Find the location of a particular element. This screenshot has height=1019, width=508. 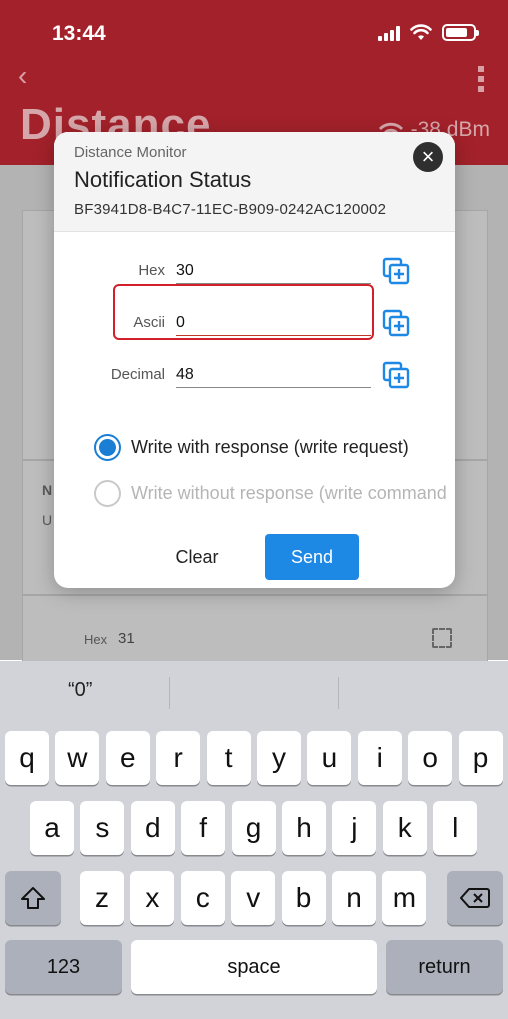

wifi-icon is located at coordinates (421, 32).